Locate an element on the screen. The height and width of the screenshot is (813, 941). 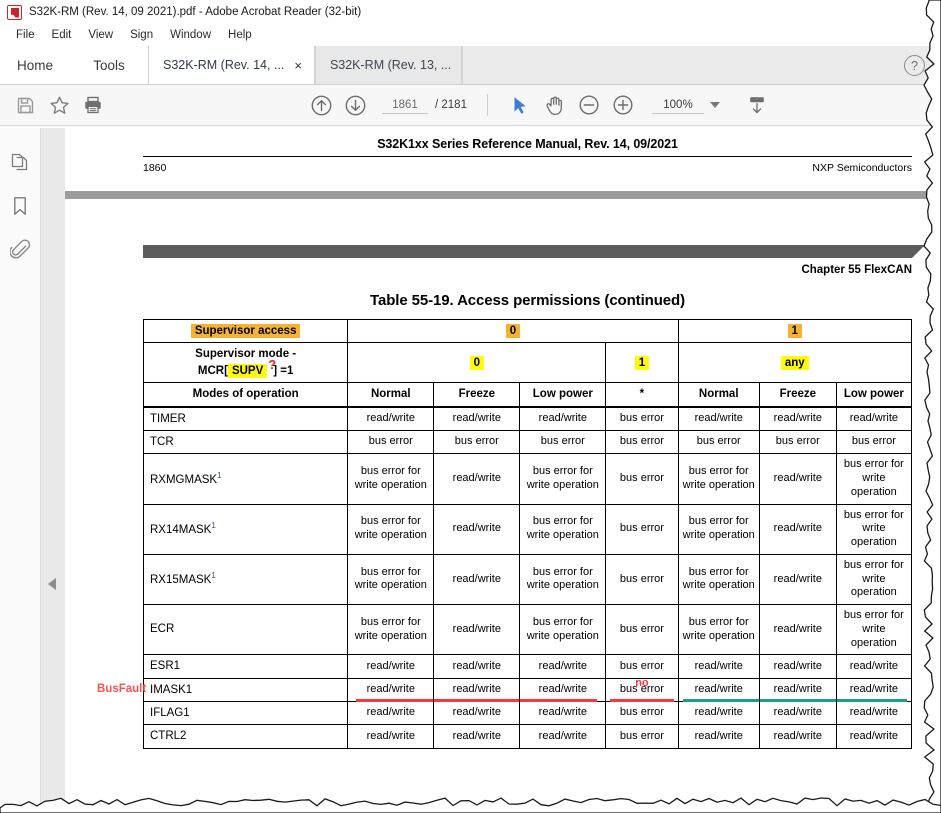
menu-file: File is located at coordinates (26, 35).